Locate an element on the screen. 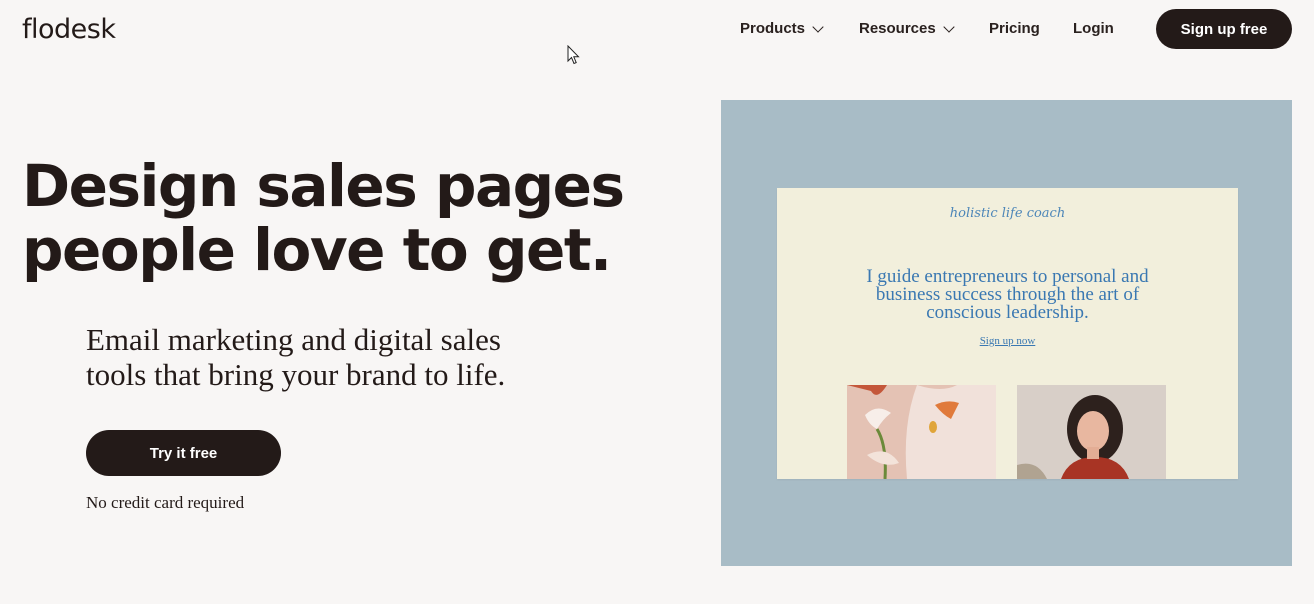  subhead-line-1: Email marketing and digital sales is located at coordinates (293, 339).